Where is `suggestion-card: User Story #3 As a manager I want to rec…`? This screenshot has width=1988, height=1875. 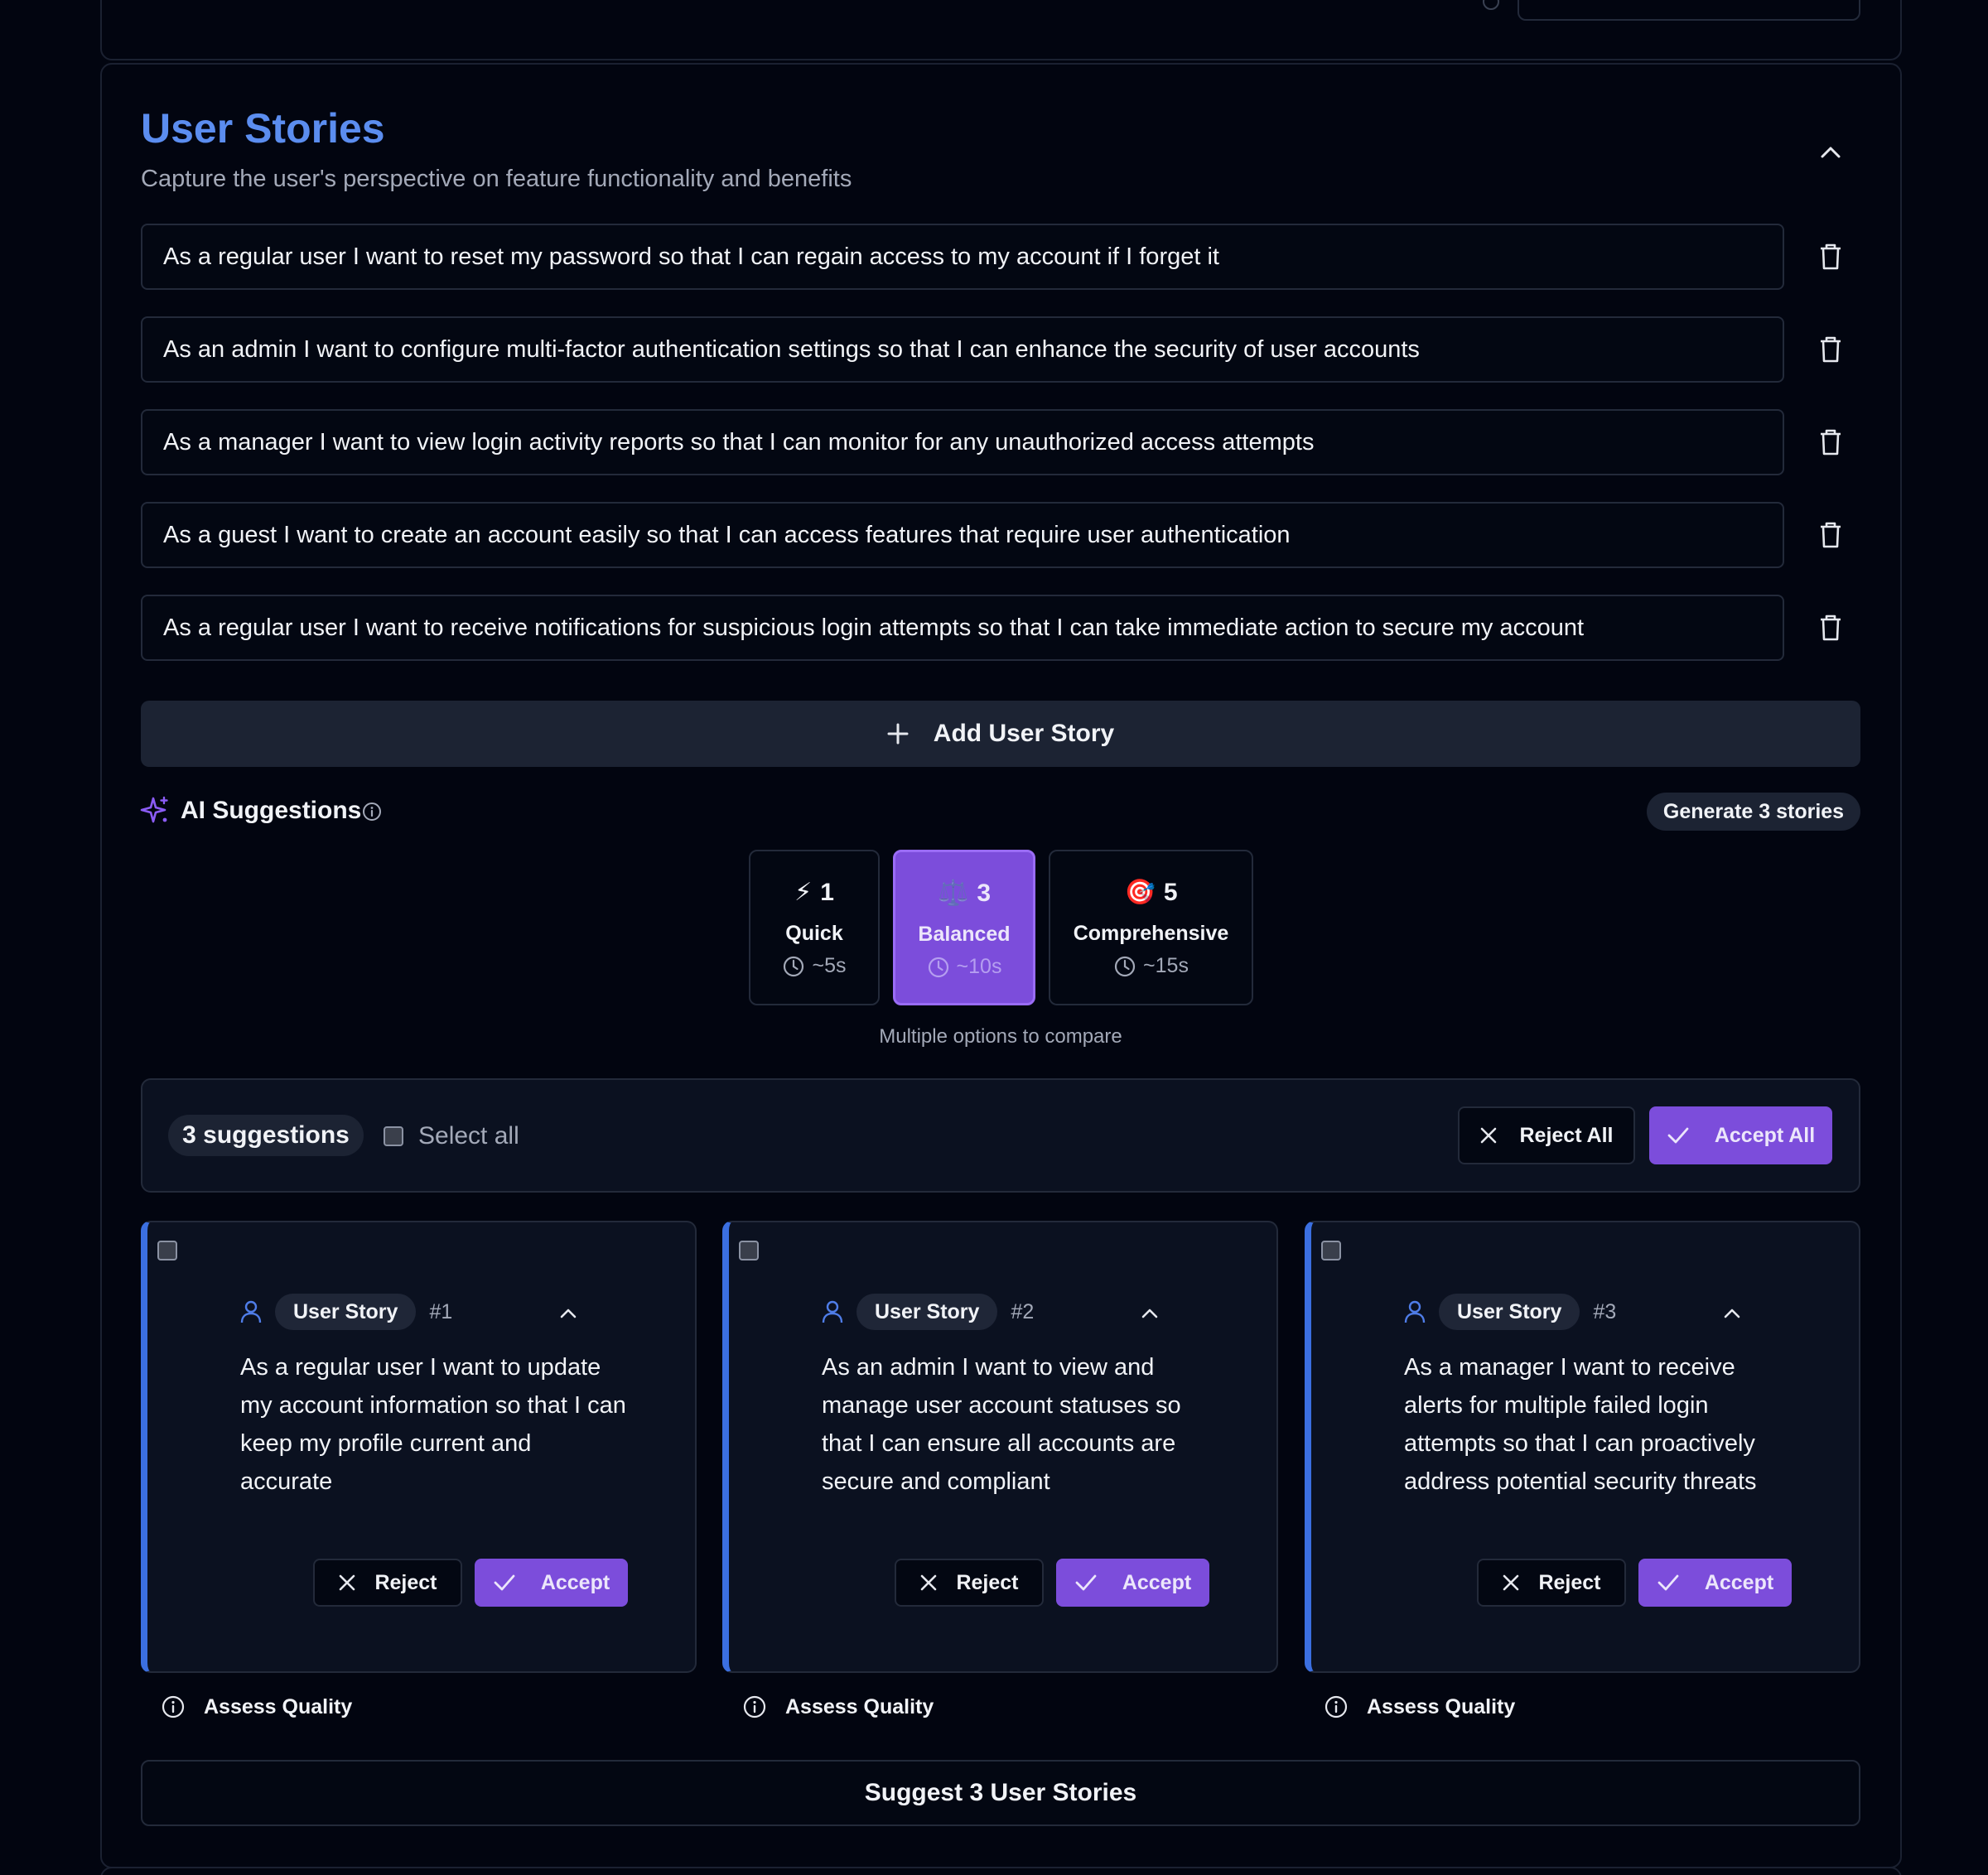 suggestion-card: User Story #3 As a manager I want to rec… is located at coordinates (1582, 1447).